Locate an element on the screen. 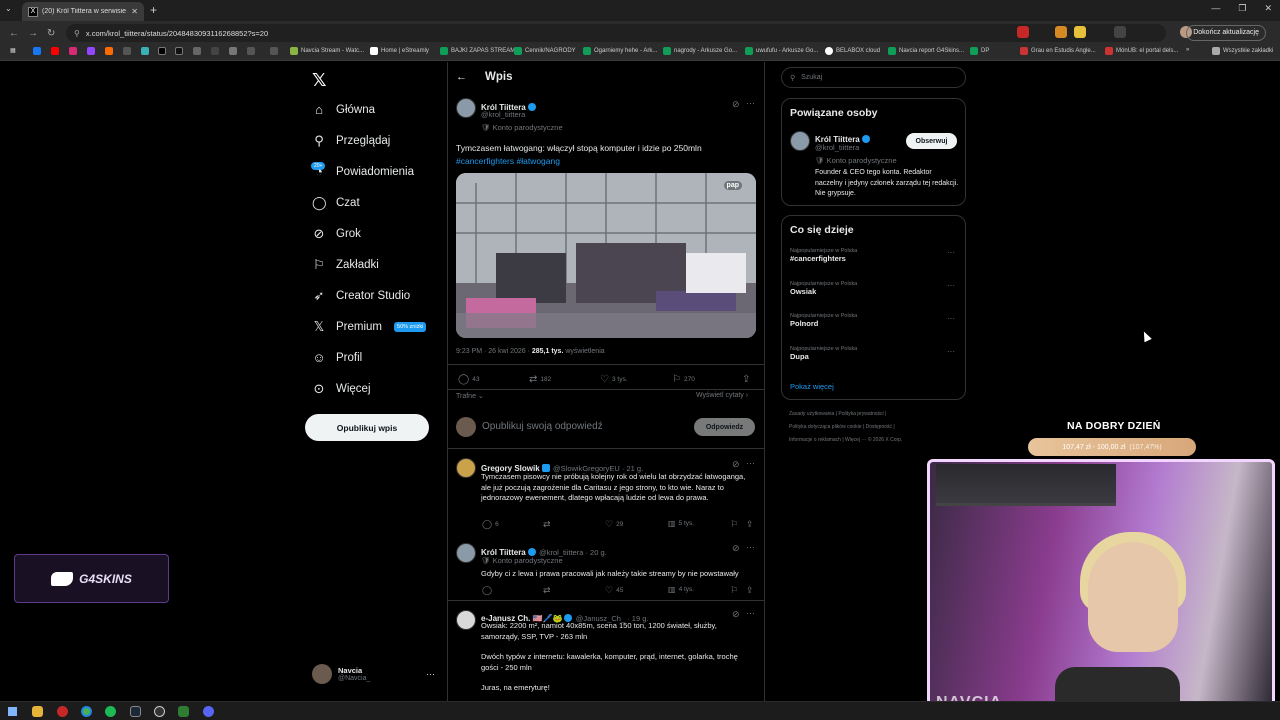  facebook-icon is located at coordinates (37, 51).